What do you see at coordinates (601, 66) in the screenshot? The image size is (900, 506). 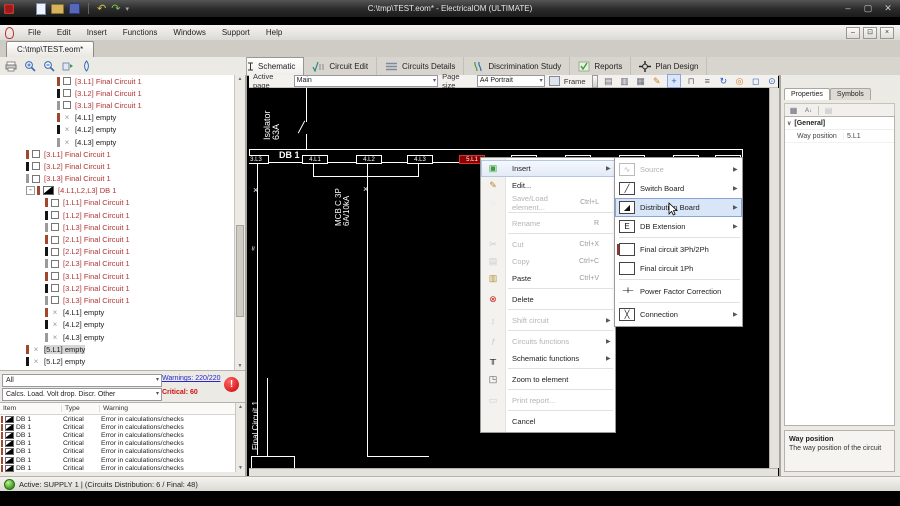 I see `tab-reports: Reports` at bounding box center [601, 66].